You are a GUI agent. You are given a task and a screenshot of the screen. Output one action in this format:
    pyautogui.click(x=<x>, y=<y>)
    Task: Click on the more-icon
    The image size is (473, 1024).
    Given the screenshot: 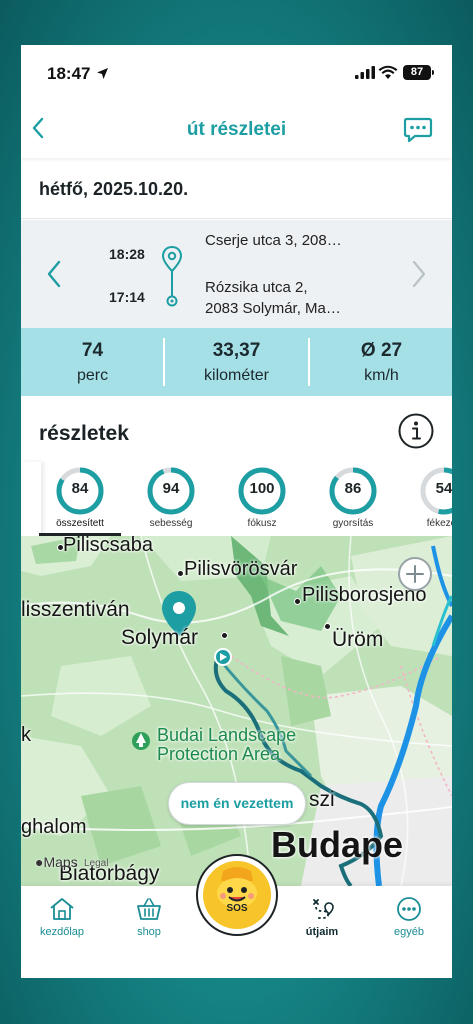 What is the action you would take?
    pyautogui.click(x=409, y=909)
    